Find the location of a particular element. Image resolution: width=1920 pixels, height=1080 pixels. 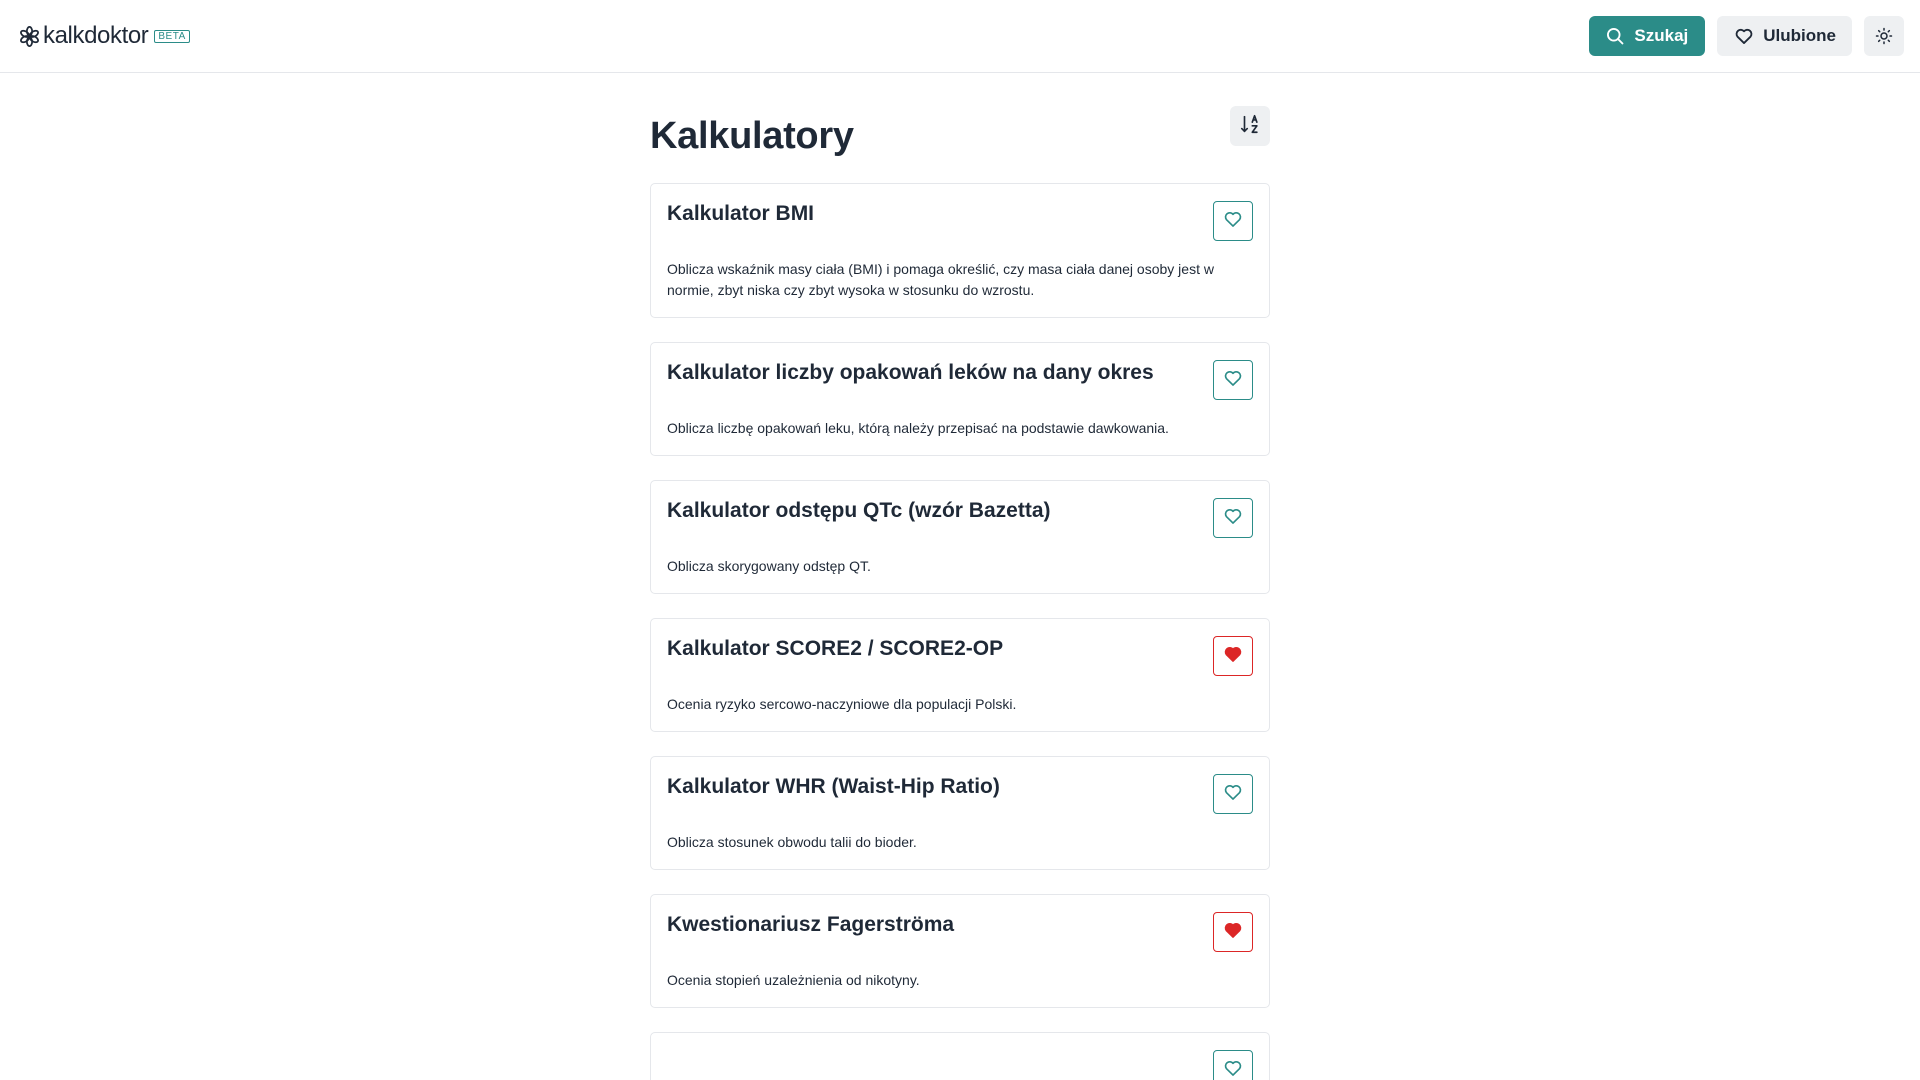

favorites-button: Ulubione is located at coordinates (1784, 36).